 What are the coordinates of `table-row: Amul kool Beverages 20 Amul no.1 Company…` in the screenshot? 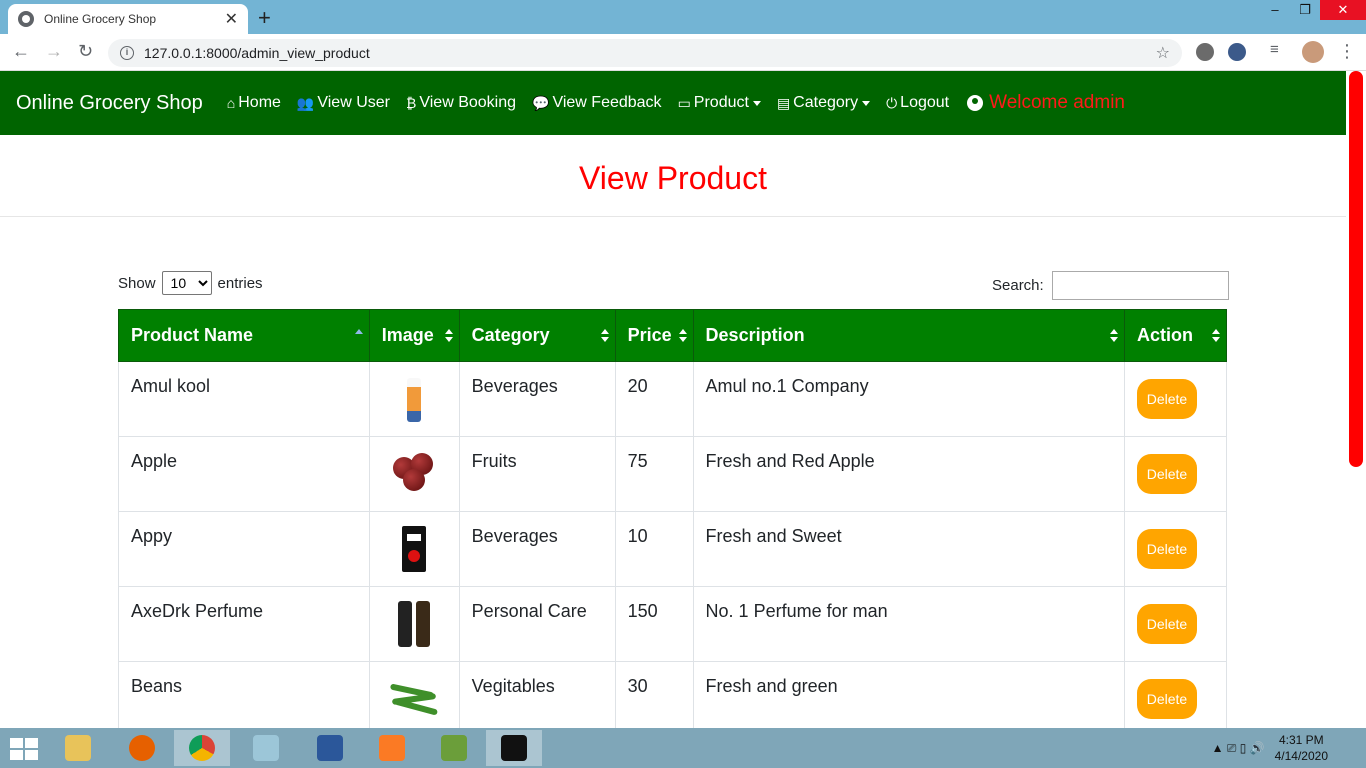 It's located at (673, 399).